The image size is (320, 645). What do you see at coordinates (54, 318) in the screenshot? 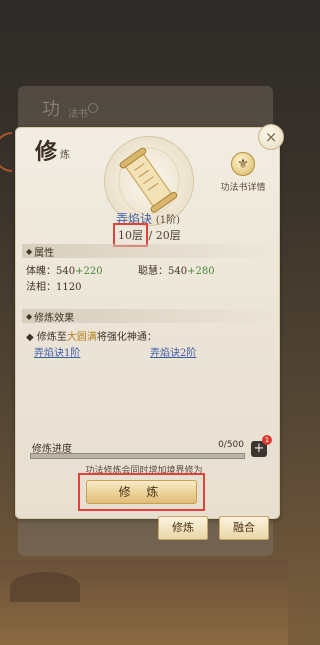
I see `effects-header-label: 修炼效果` at bounding box center [54, 318].